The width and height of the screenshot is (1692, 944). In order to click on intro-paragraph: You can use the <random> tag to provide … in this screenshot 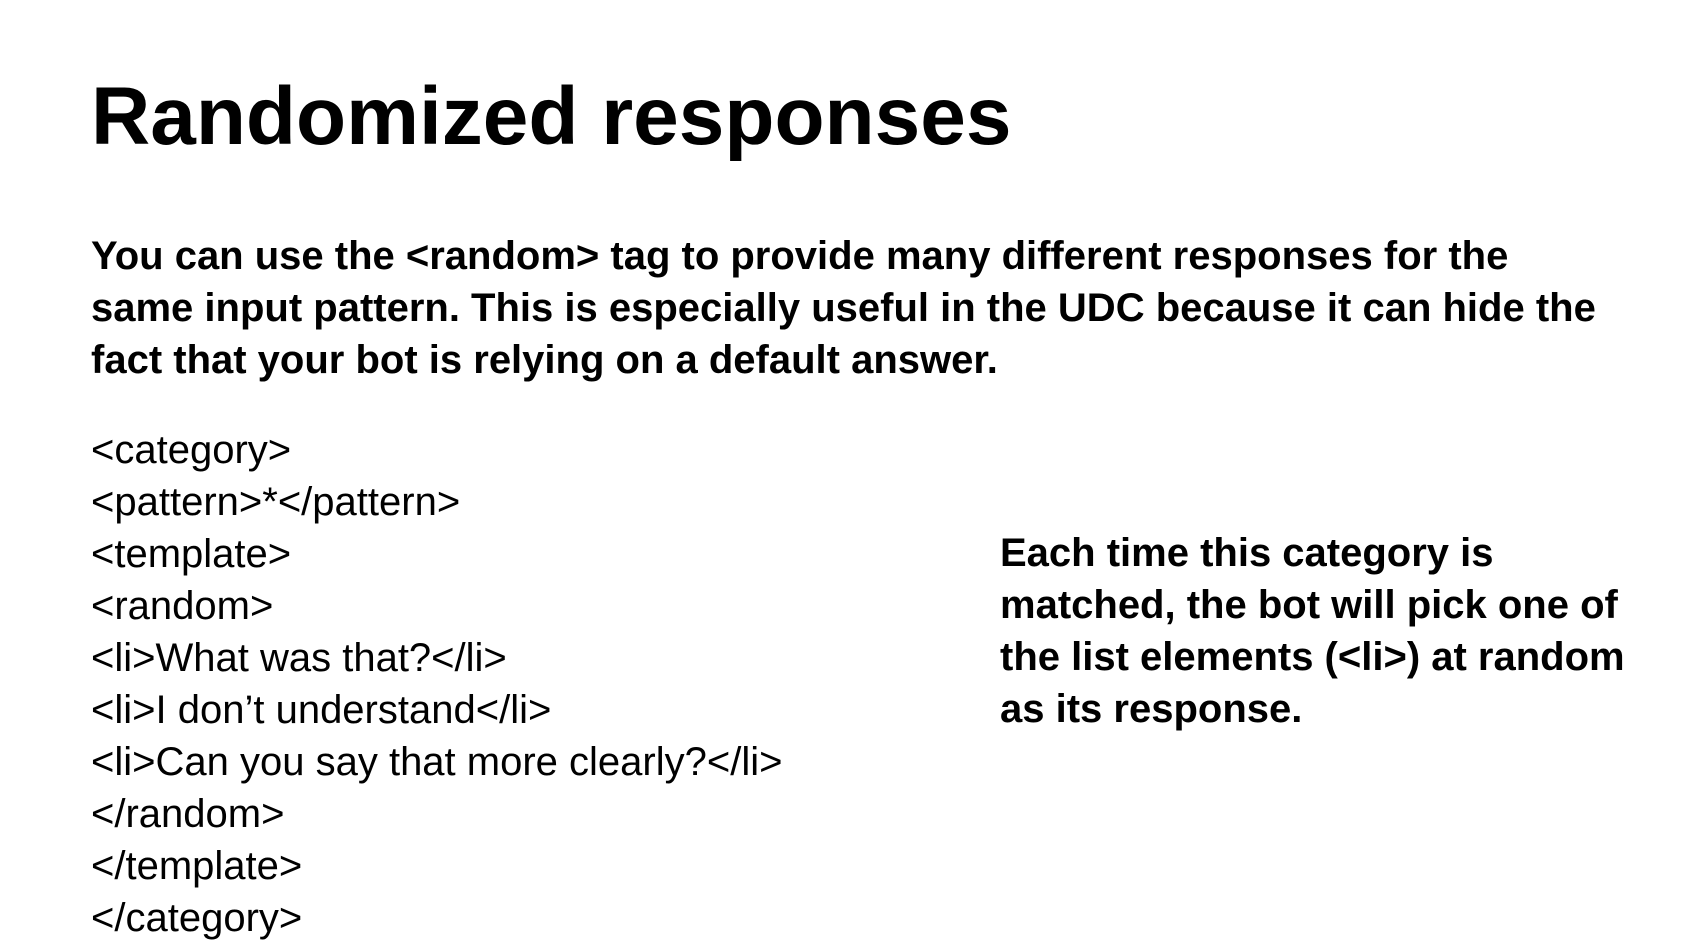, I will do `click(843, 308)`.